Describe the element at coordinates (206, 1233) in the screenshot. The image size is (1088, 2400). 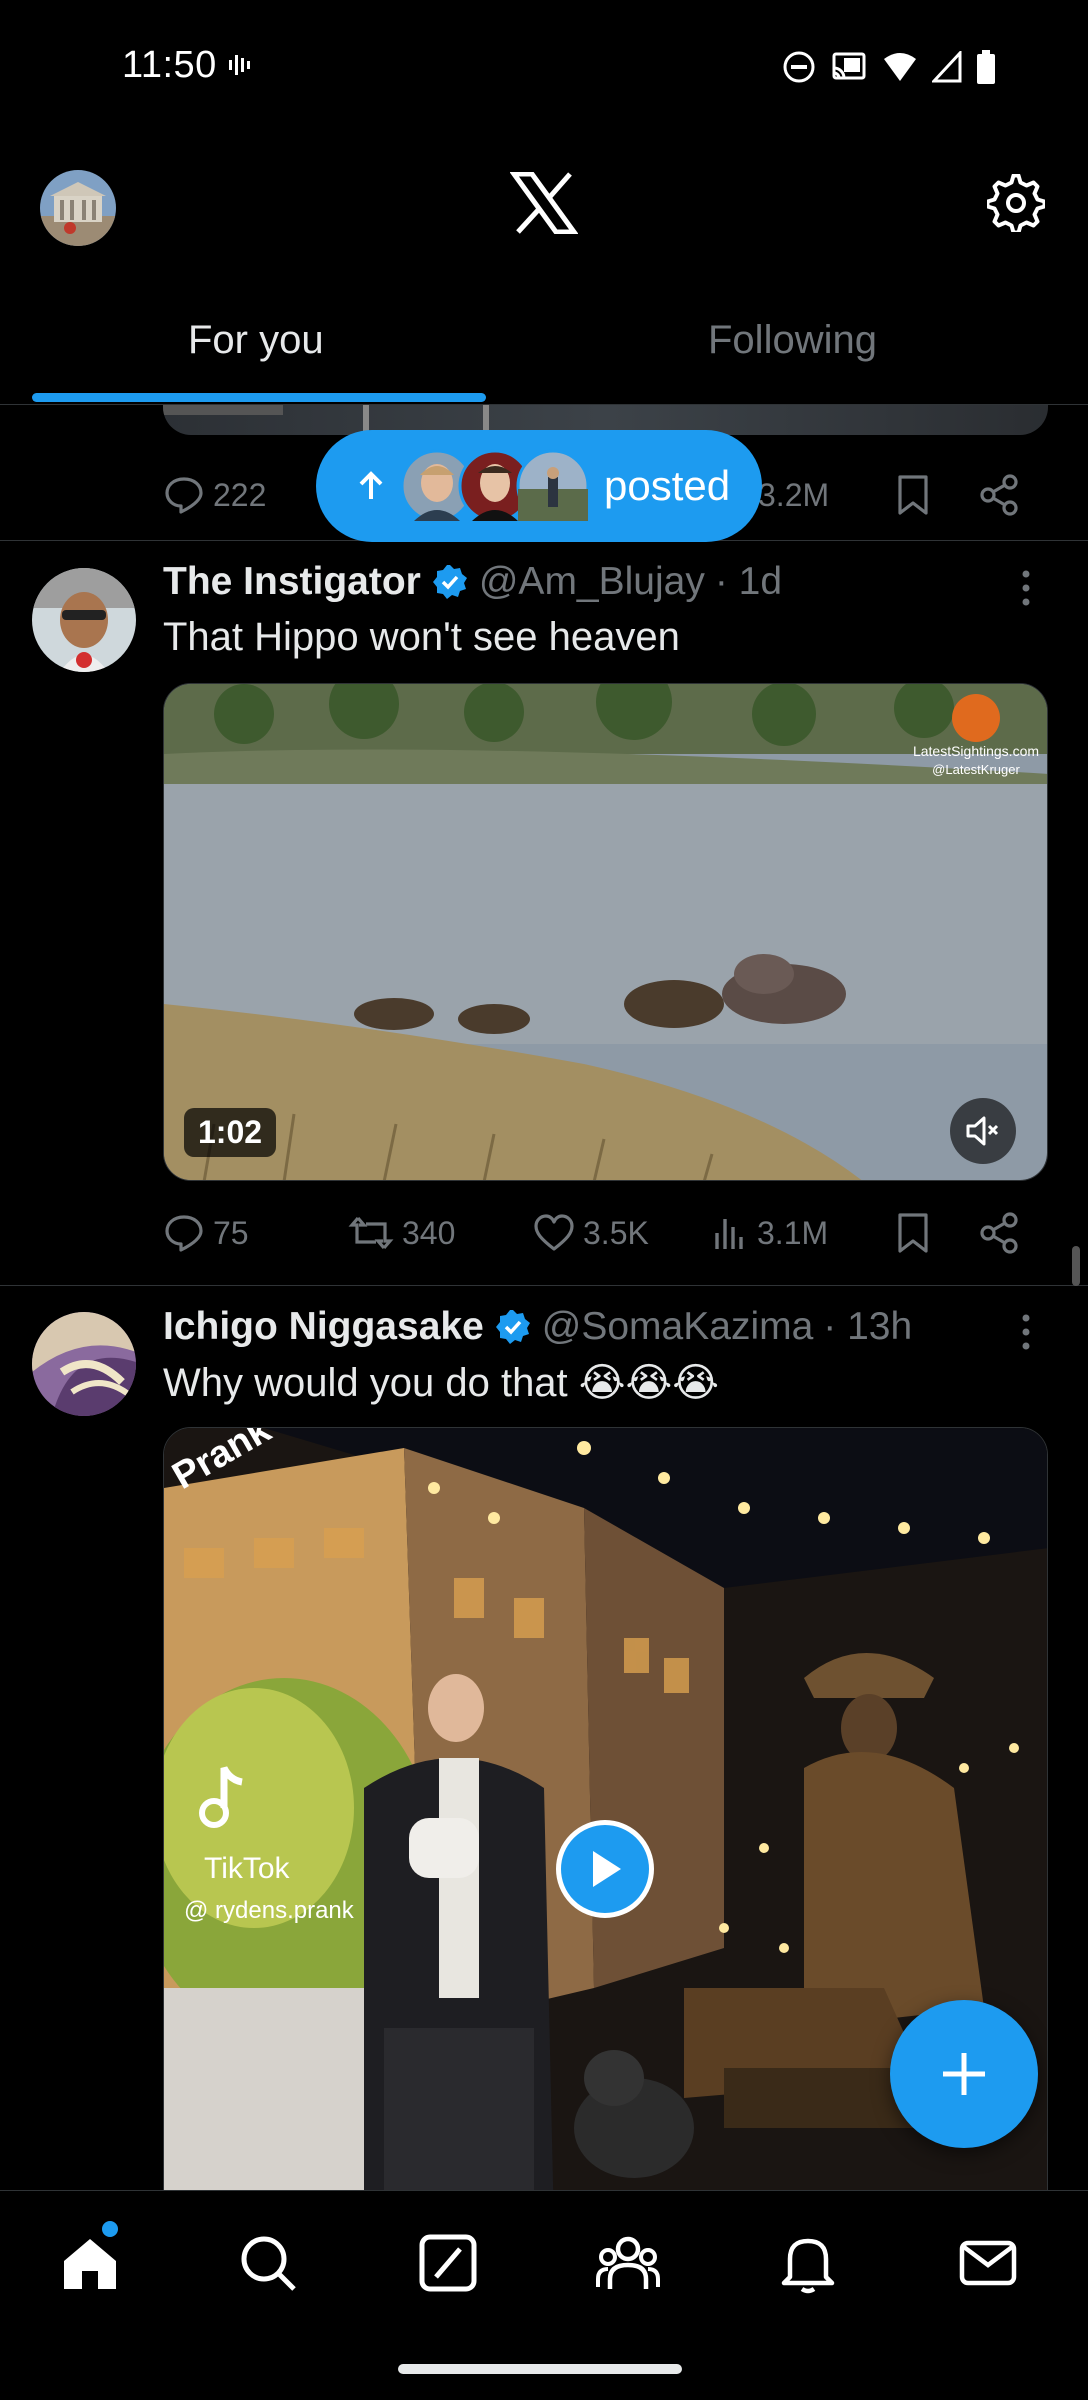
I see `reply-button: 75` at that location.